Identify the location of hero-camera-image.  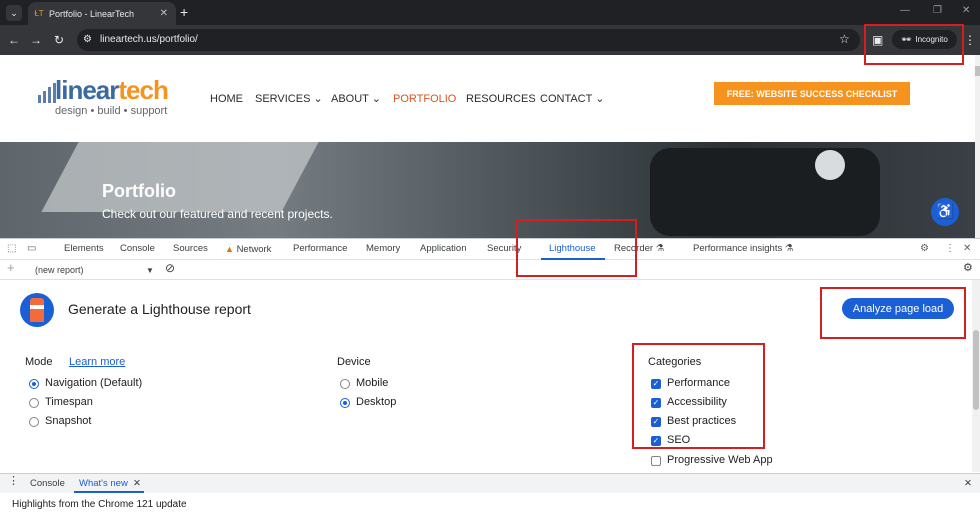
(765, 192).